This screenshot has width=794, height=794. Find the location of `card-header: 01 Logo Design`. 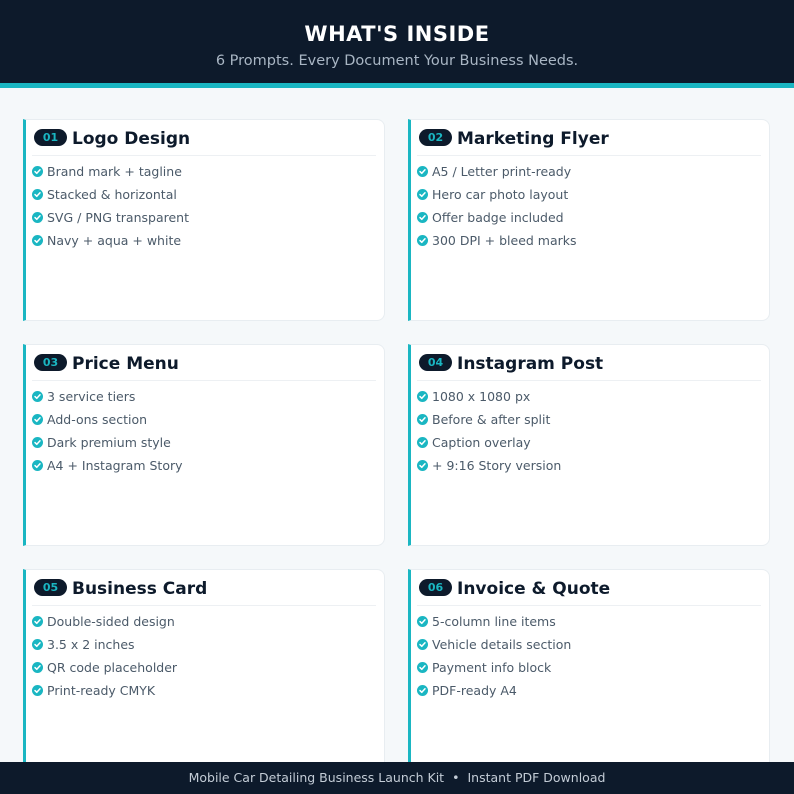

card-header: 01 Logo Design is located at coordinates (204, 142).